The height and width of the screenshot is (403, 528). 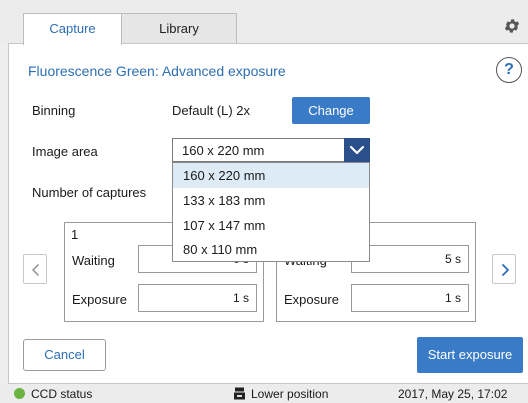 What do you see at coordinates (72, 29) in the screenshot?
I see `tab-capture: Capture` at bounding box center [72, 29].